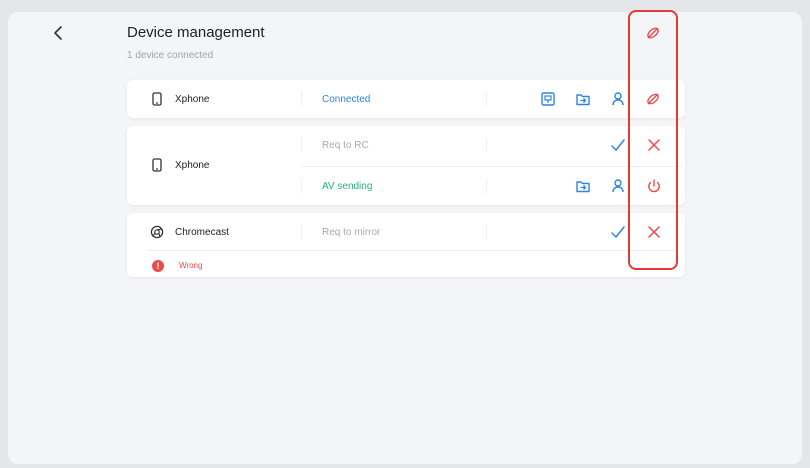 The height and width of the screenshot is (468, 810). I want to click on error-message: Wrong, so click(191, 265).